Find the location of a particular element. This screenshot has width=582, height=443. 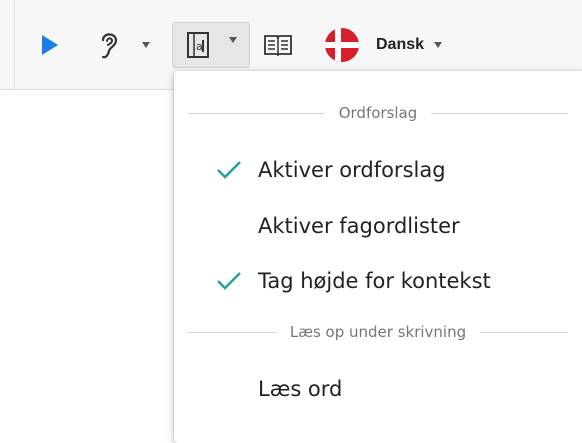

play-button is located at coordinates (50, 45).